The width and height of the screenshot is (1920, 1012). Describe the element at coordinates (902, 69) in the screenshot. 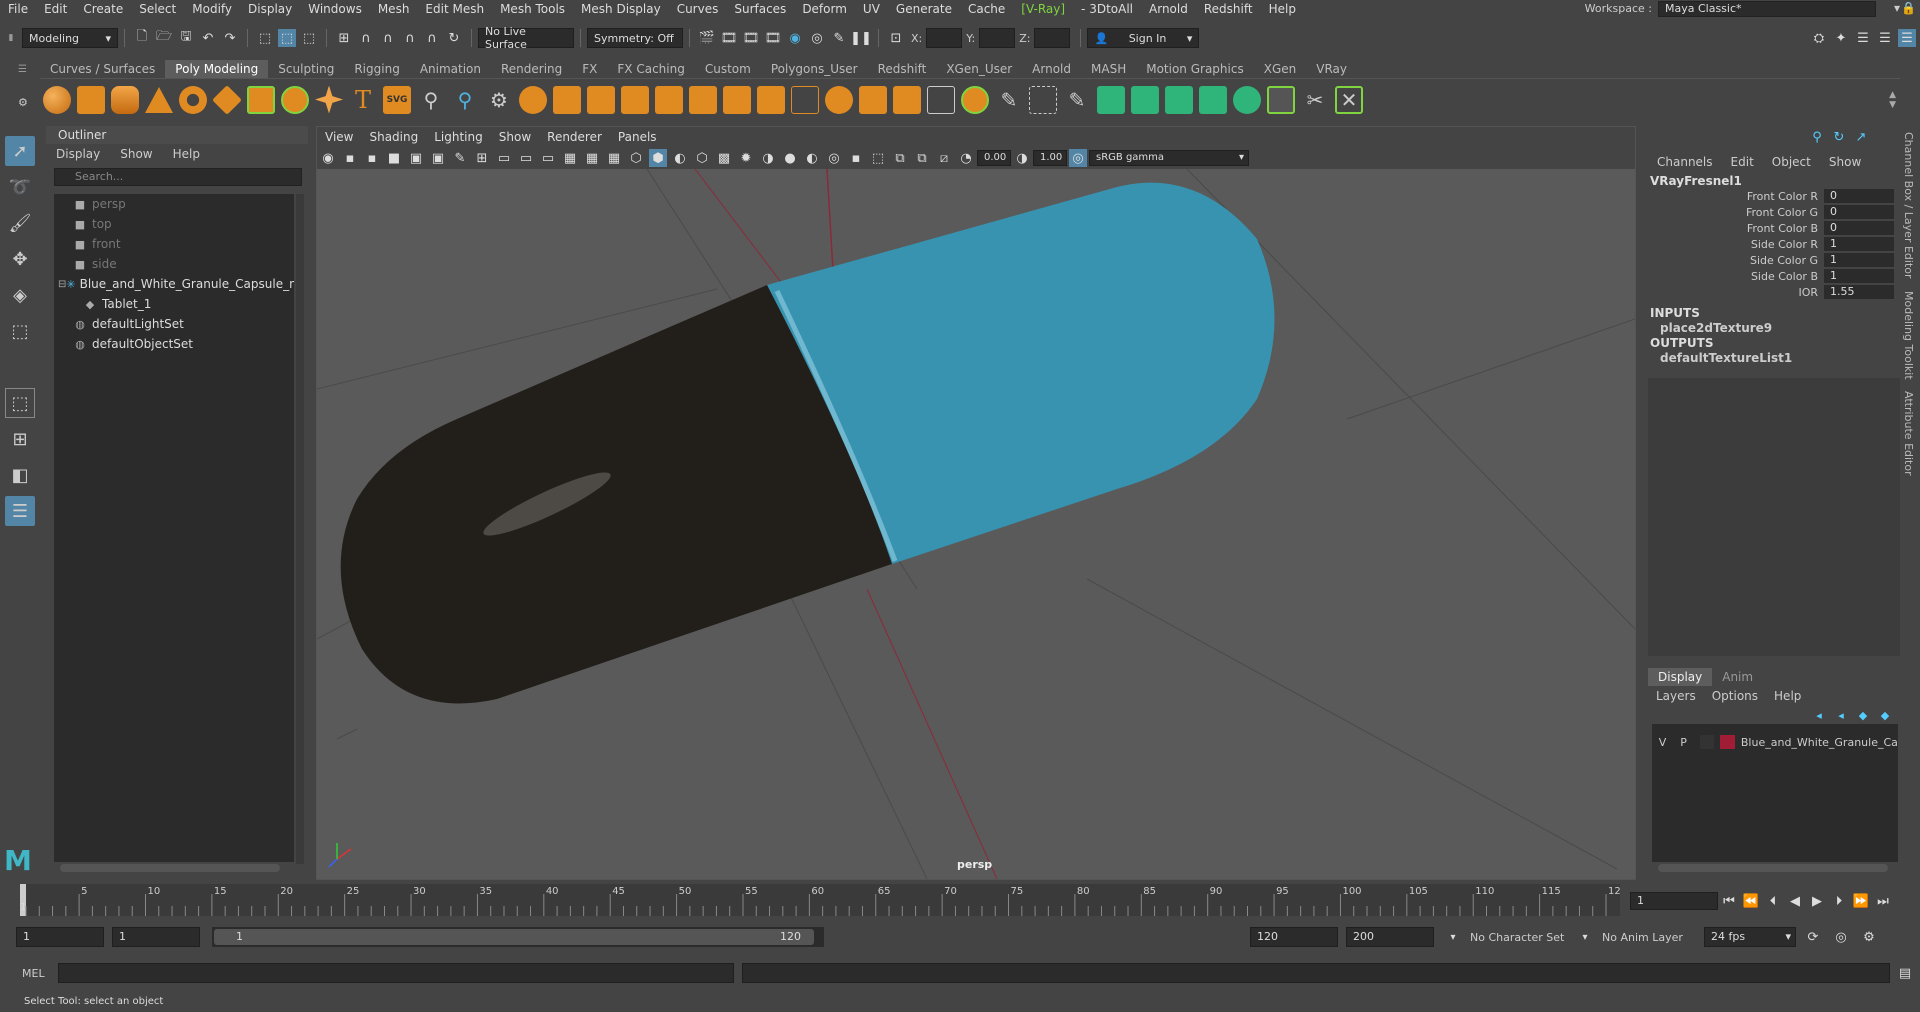

I see `shelf-tab-redshift: Redshift` at that location.